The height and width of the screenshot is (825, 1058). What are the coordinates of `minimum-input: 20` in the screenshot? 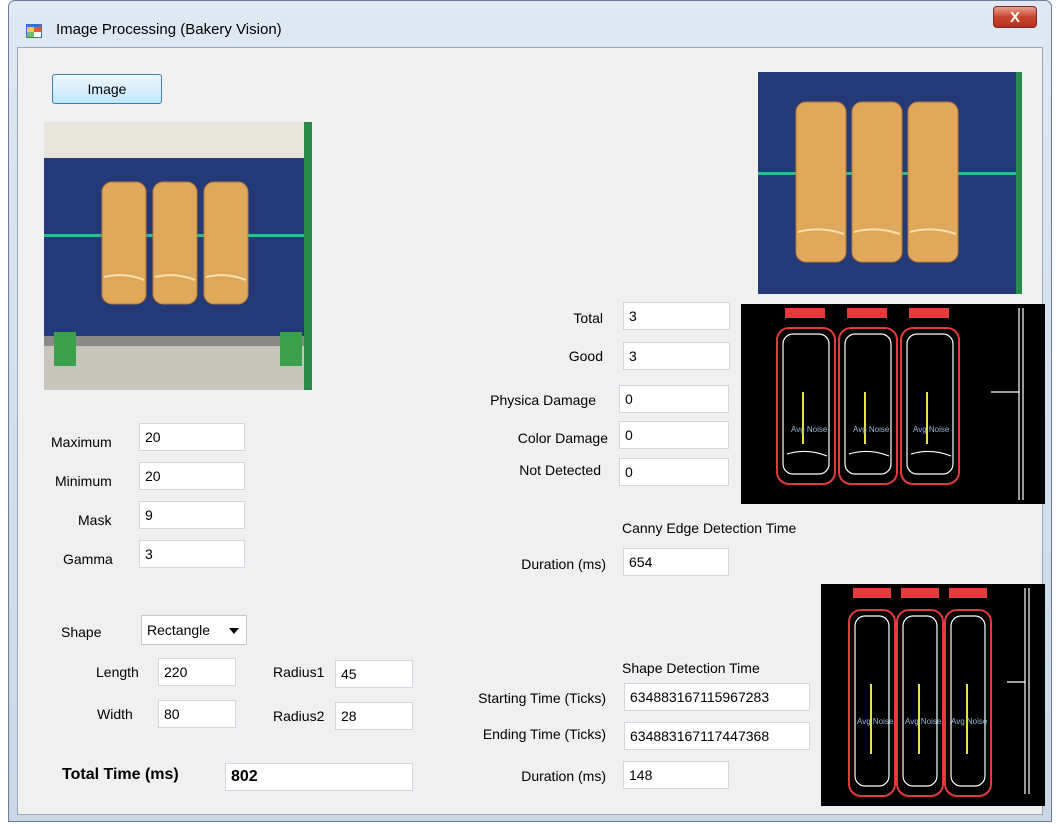 It's located at (192, 476).